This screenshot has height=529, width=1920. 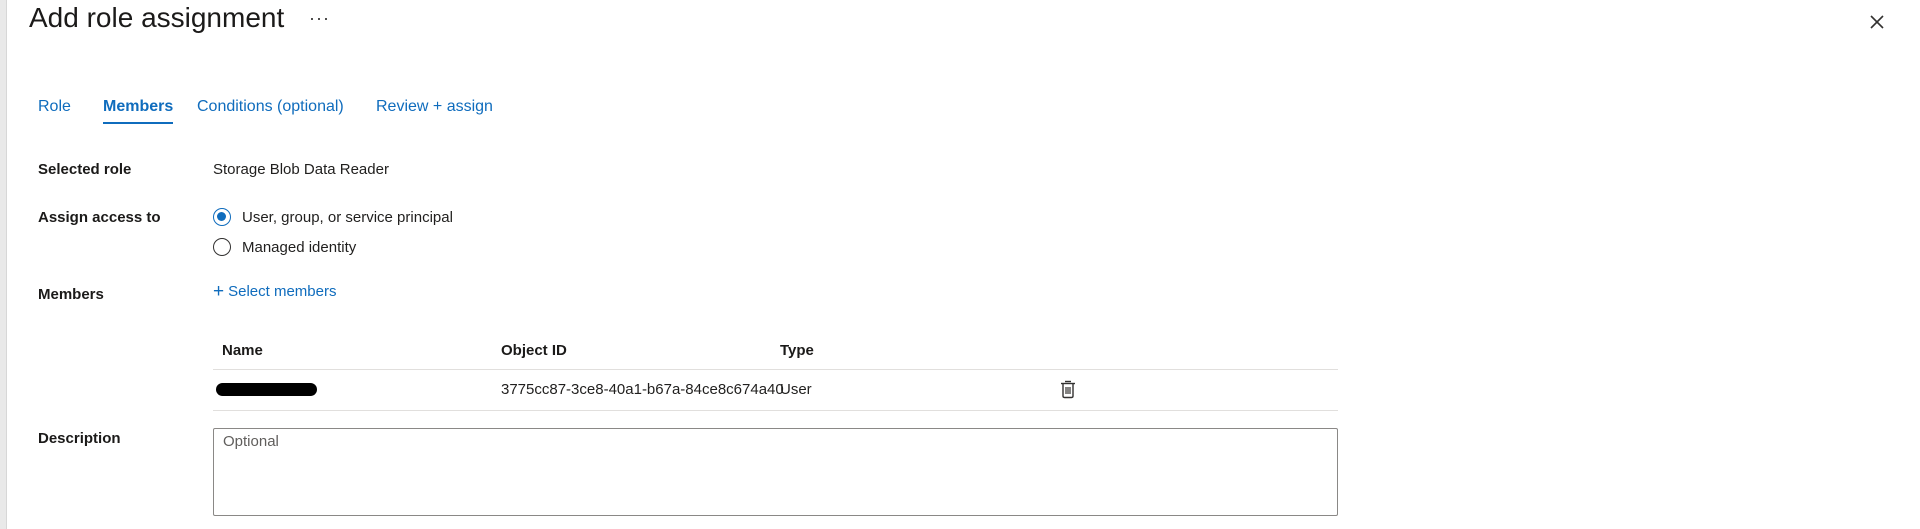 What do you see at coordinates (219, 291) in the screenshot?
I see `plus-icon: +` at bounding box center [219, 291].